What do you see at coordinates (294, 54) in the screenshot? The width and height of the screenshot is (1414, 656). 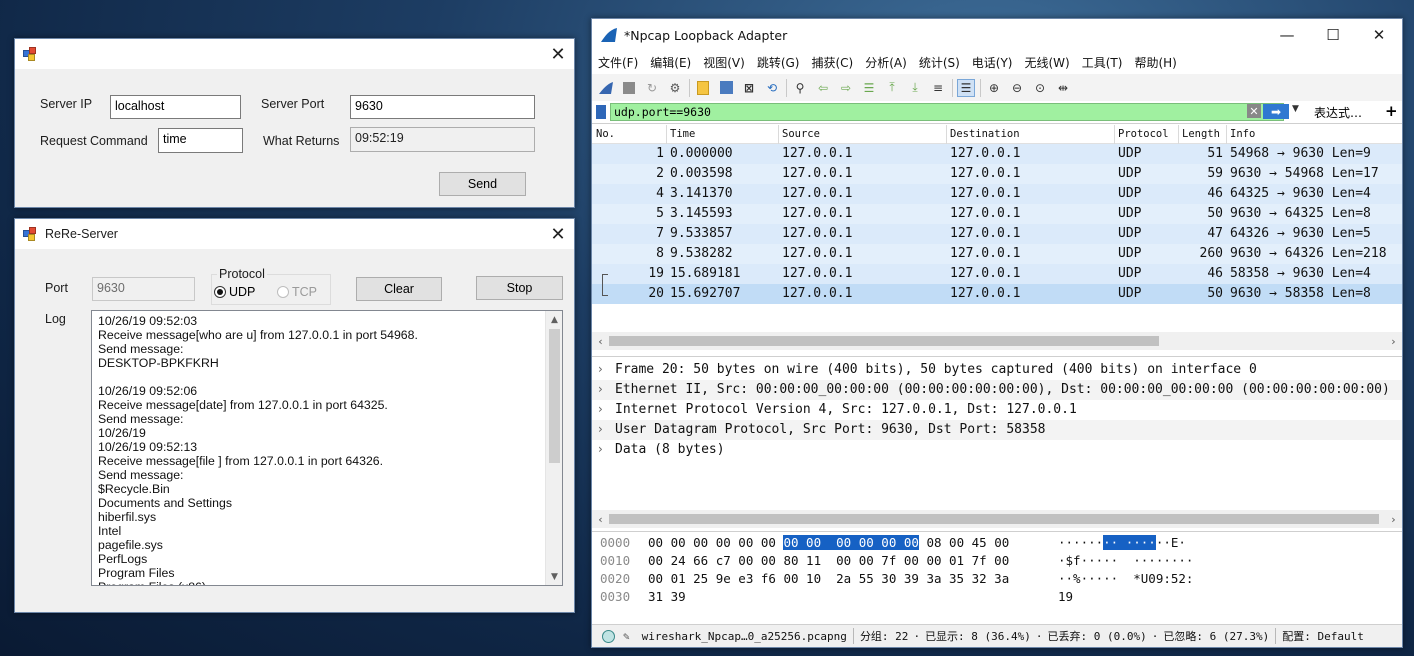 I see `client-title-bar: ✕` at bounding box center [294, 54].